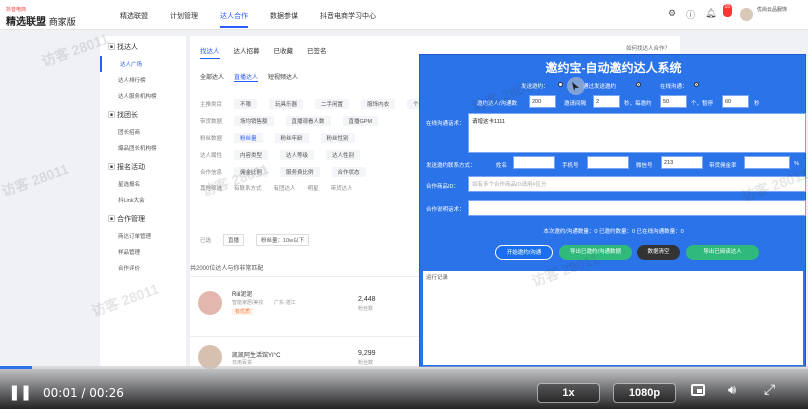 Image resolution: width=808 pixels, height=409 pixels. Describe the element at coordinates (256, 354) in the screenshot. I see `influencer-name: 凯凯阿生活馆YI°C` at that location.